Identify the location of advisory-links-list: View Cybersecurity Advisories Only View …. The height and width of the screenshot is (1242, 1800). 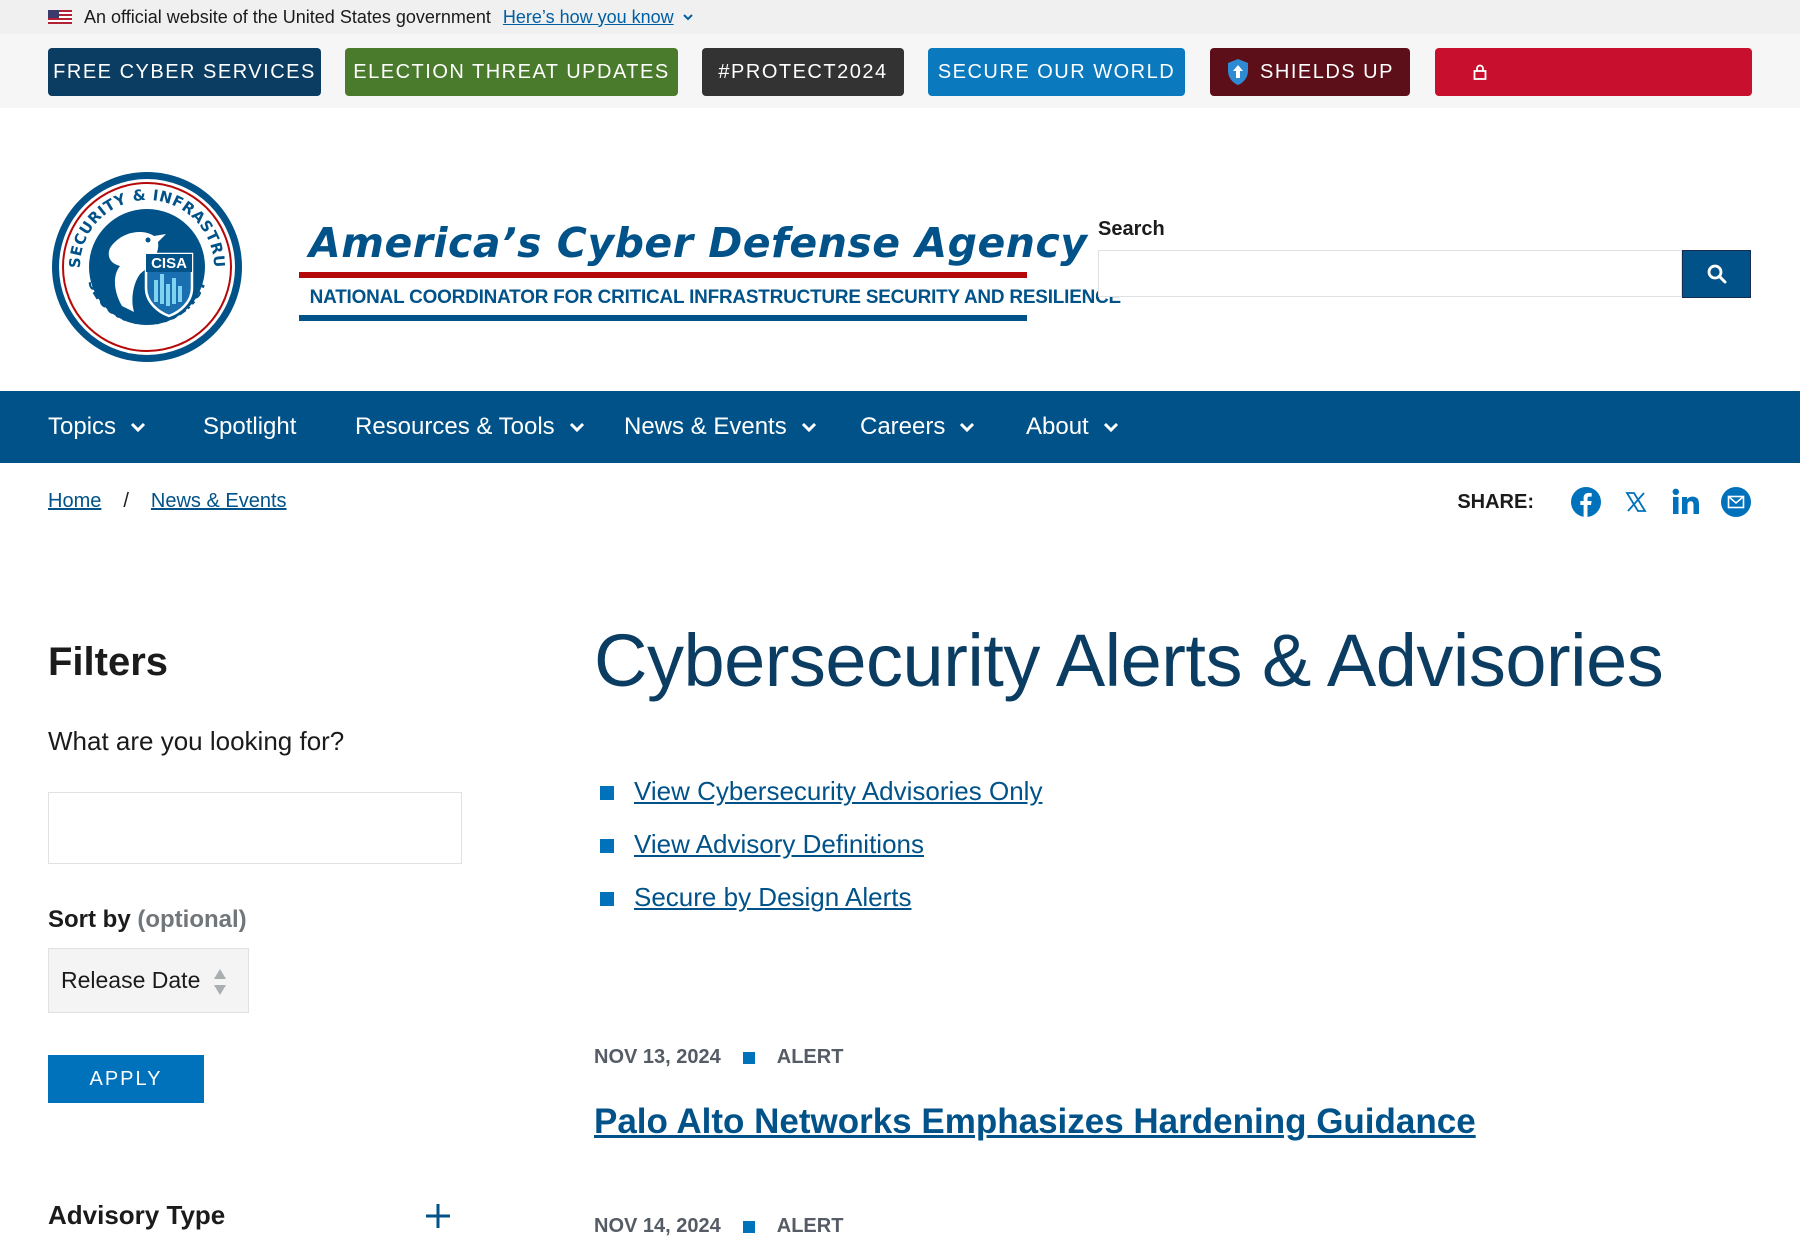
(821, 855).